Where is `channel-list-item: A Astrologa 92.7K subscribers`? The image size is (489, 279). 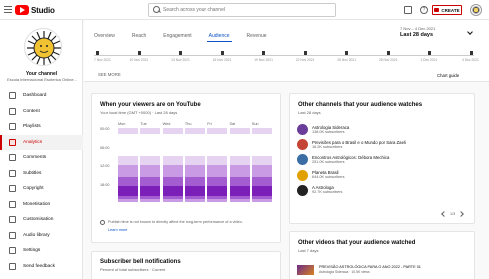
channel-list-item: A Astrologa 92.7K subscribers is located at coordinates (383, 190).